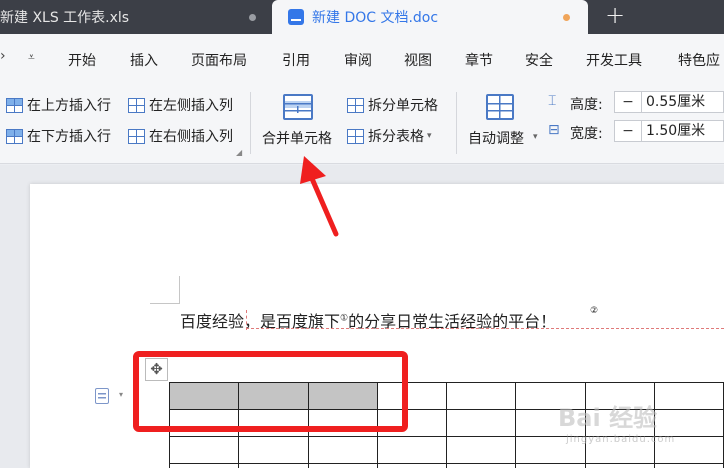 The width and height of the screenshot is (724, 468). Describe the element at coordinates (628, 131) in the screenshot. I see `width-decrease-button: −` at that location.